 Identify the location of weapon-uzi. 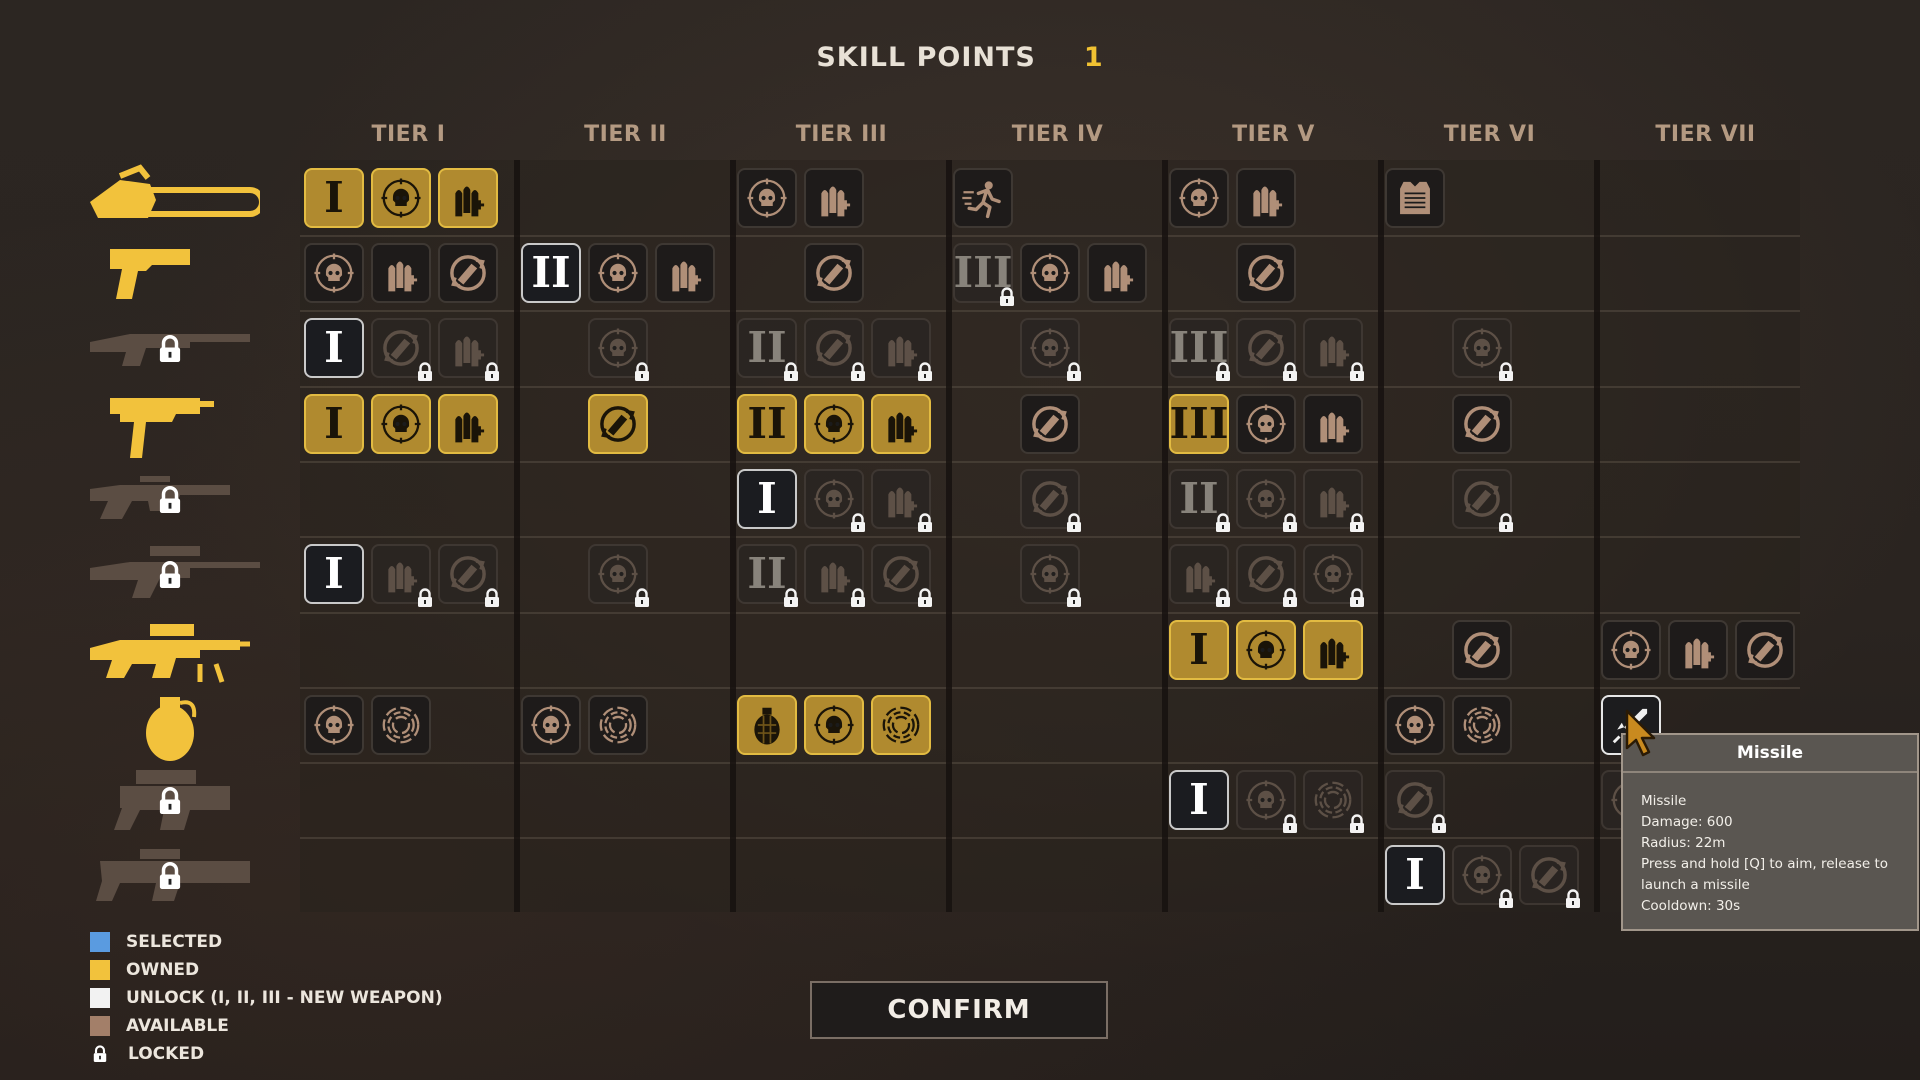
(170, 426).